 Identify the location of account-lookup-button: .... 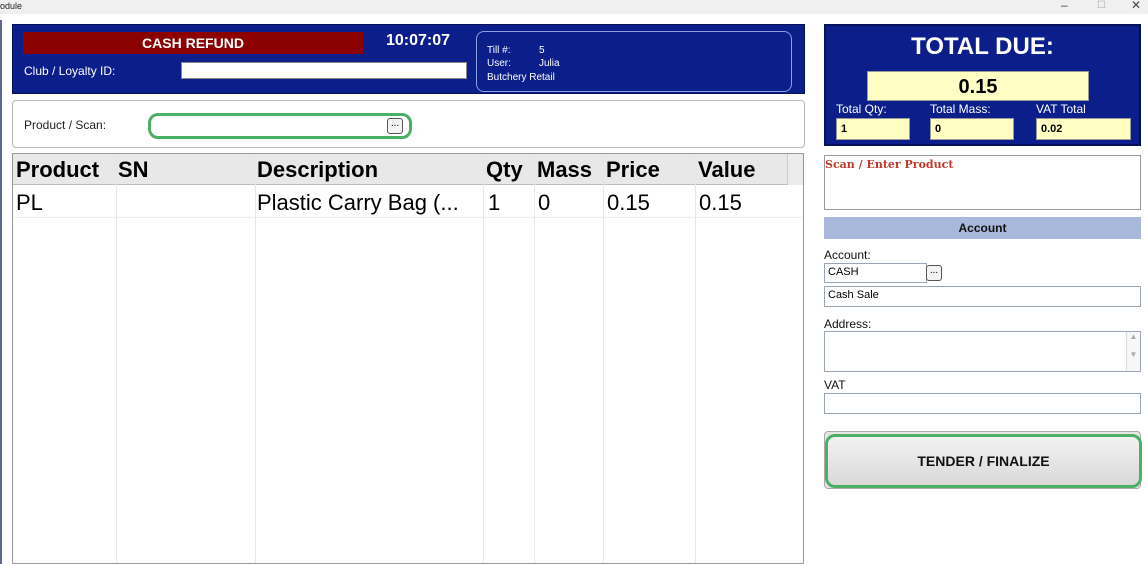
(934, 273).